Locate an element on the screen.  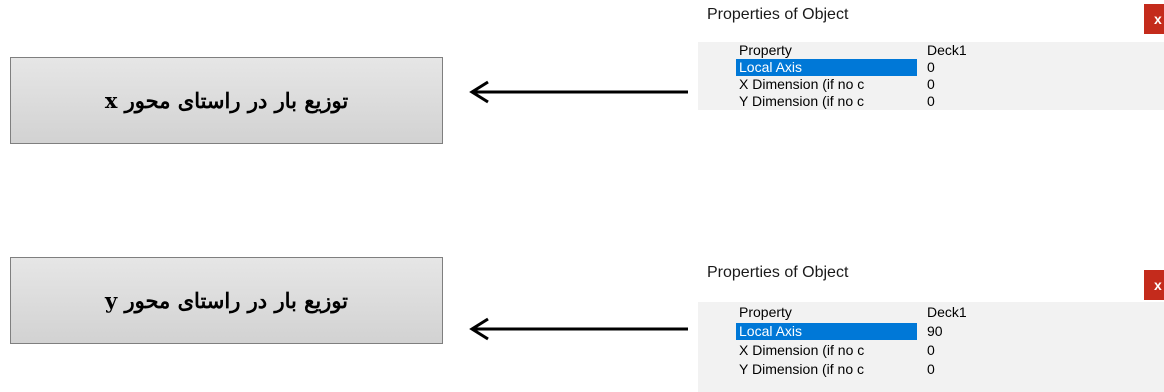
grid-row-local-axis: Local Axis 90 is located at coordinates (949, 331).